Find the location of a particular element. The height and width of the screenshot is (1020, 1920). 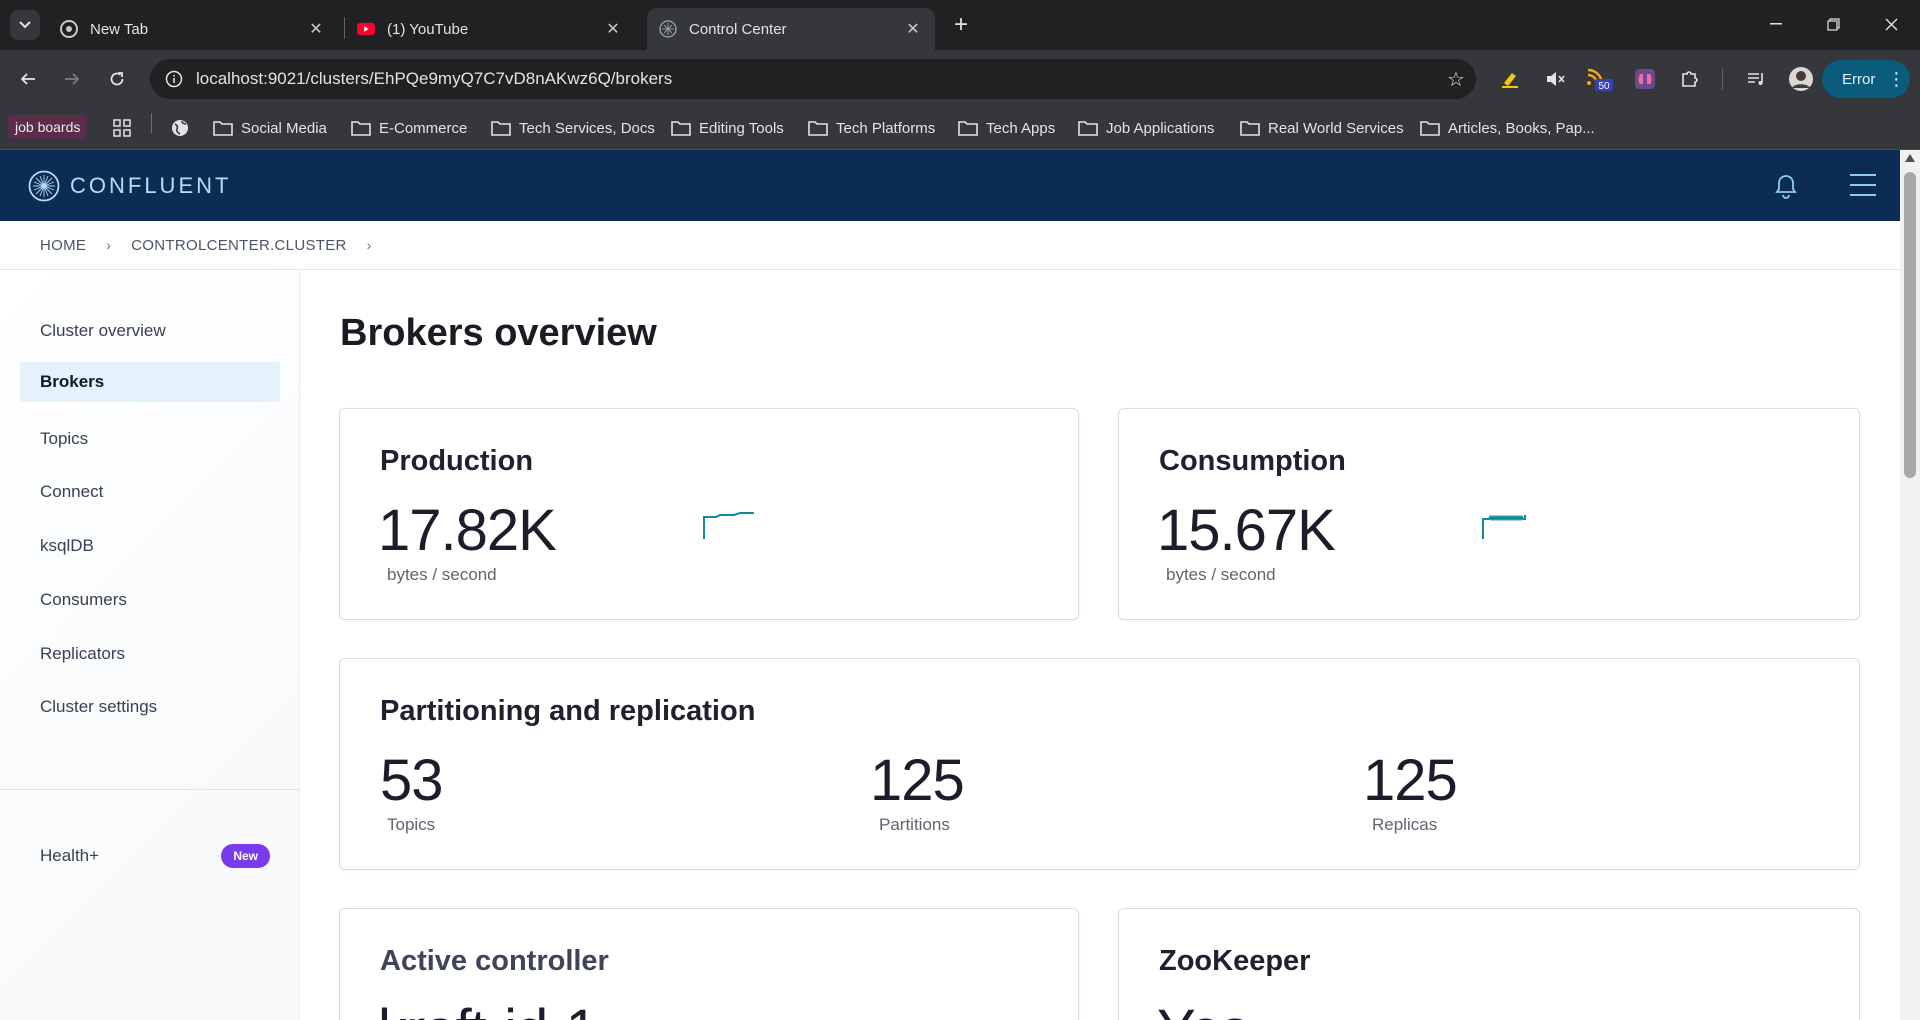

tab-new-tab: New Tab ✕ is located at coordinates (193, 29).